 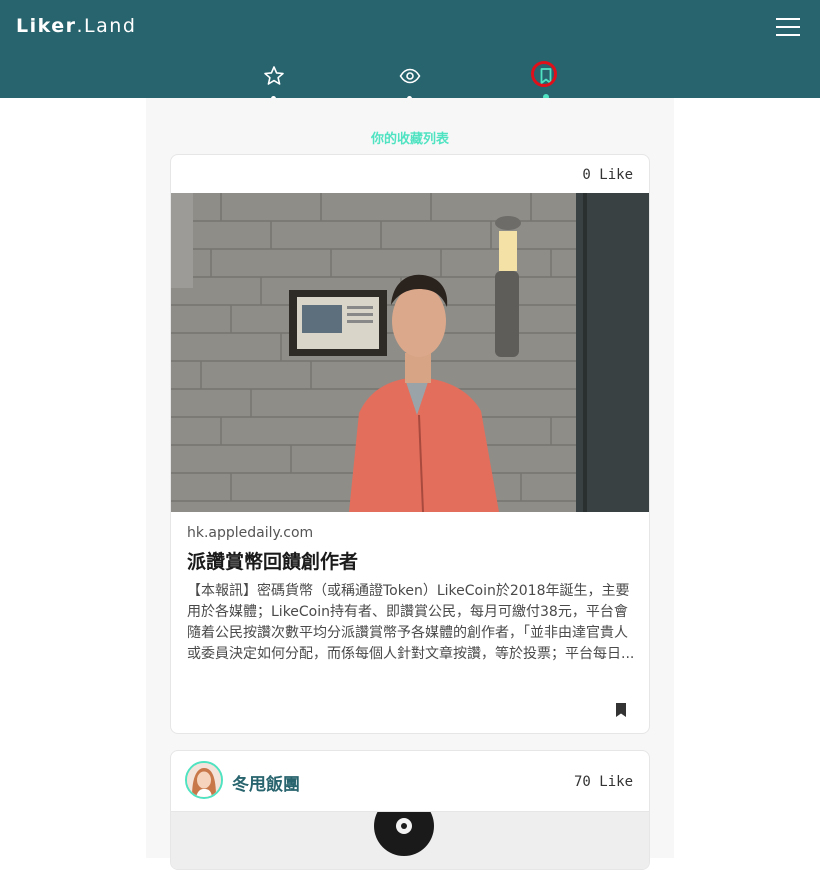 What do you see at coordinates (204, 780) in the screenshot?
I see `author-avatar` at bounding box center [204, 780].